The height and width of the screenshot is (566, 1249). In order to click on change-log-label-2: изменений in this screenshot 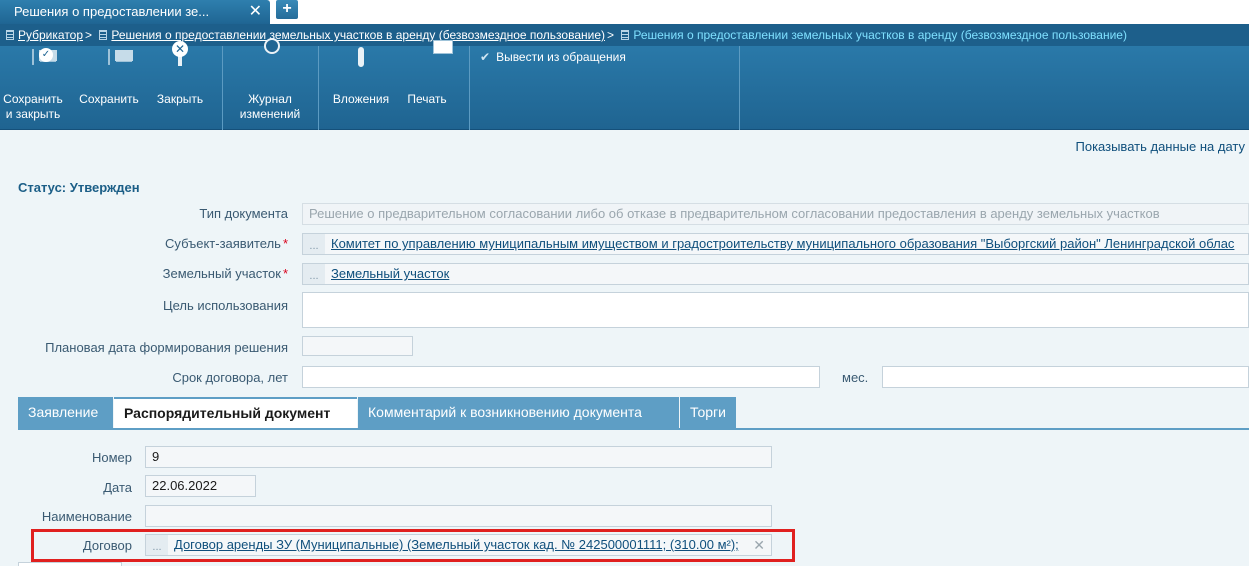, I will do `click(270, 114)`.